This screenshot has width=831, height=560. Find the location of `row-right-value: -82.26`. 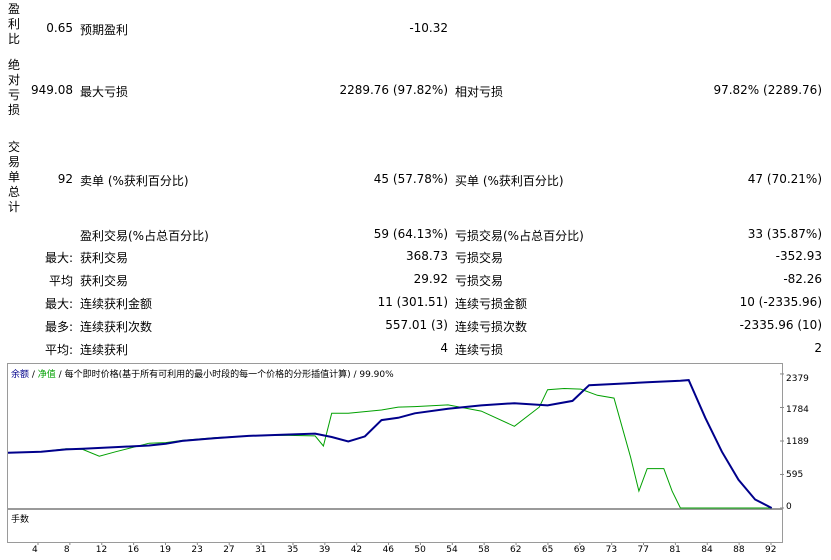

row-right-value: -82.26 is located at coordinates (802, 279).